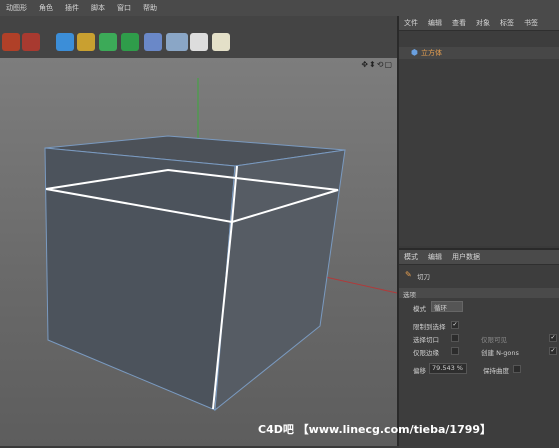 The width and height of the screenshot is (559, 448). I want to click on attribute-manager-menu: 模式 编辑 用户数据, so click(479, 257).